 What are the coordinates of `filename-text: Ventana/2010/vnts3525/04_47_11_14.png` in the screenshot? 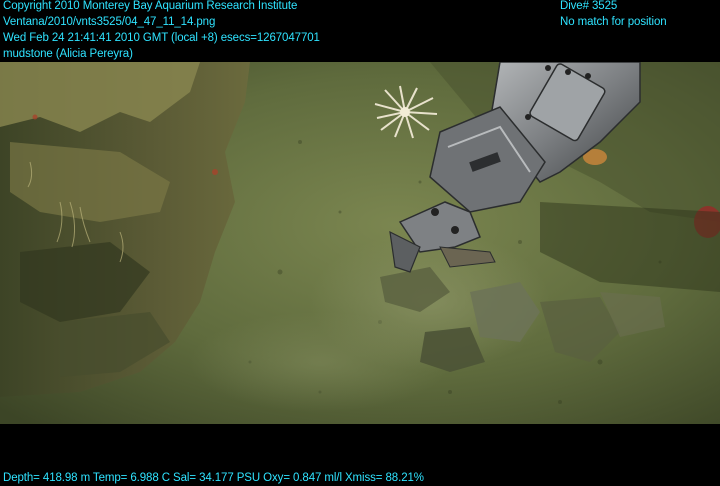 It's located at (109, 22).